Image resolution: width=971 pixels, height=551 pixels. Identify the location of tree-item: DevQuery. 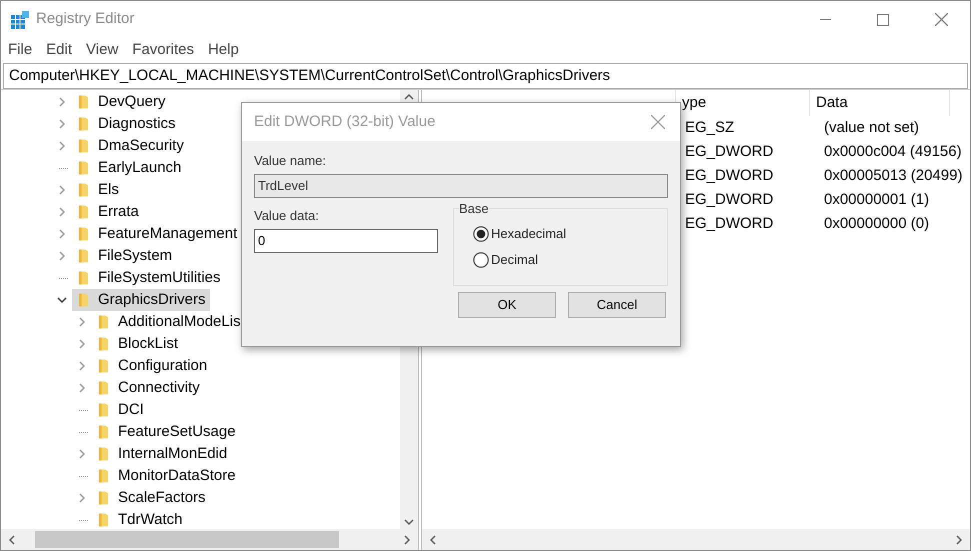
(121, 102).